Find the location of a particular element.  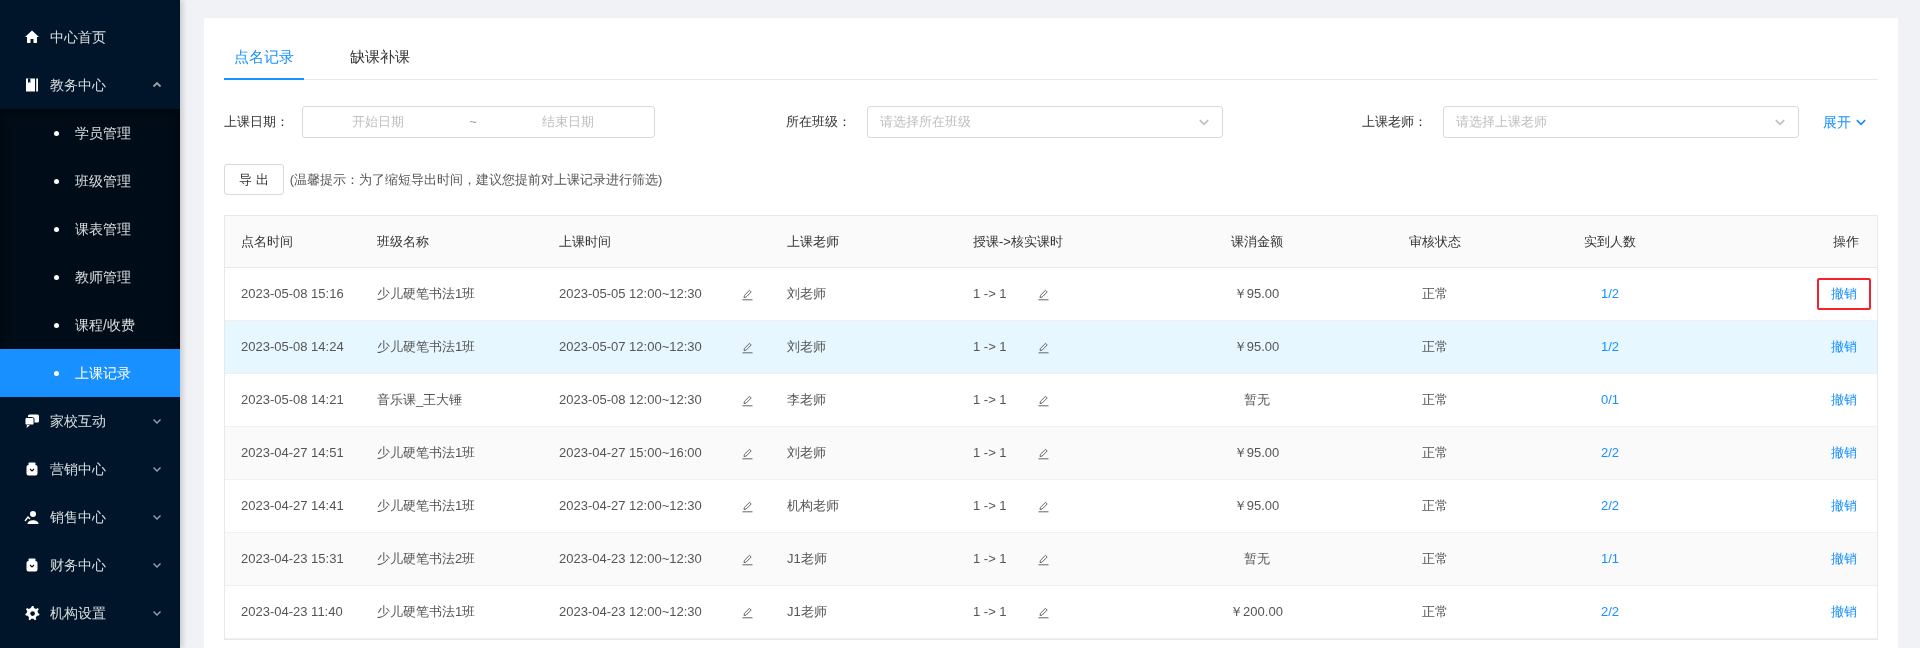

expand-link: 展开 is located at coordinates (1845, 122).